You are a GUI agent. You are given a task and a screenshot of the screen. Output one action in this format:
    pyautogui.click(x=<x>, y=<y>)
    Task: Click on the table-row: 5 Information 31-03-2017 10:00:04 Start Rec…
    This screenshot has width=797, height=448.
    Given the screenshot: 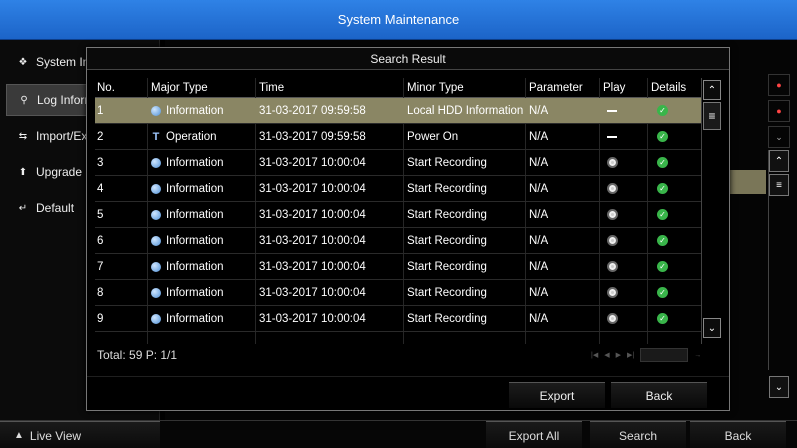 What is the action you would take?
    pyautogui.click(x=398, y=215)
    